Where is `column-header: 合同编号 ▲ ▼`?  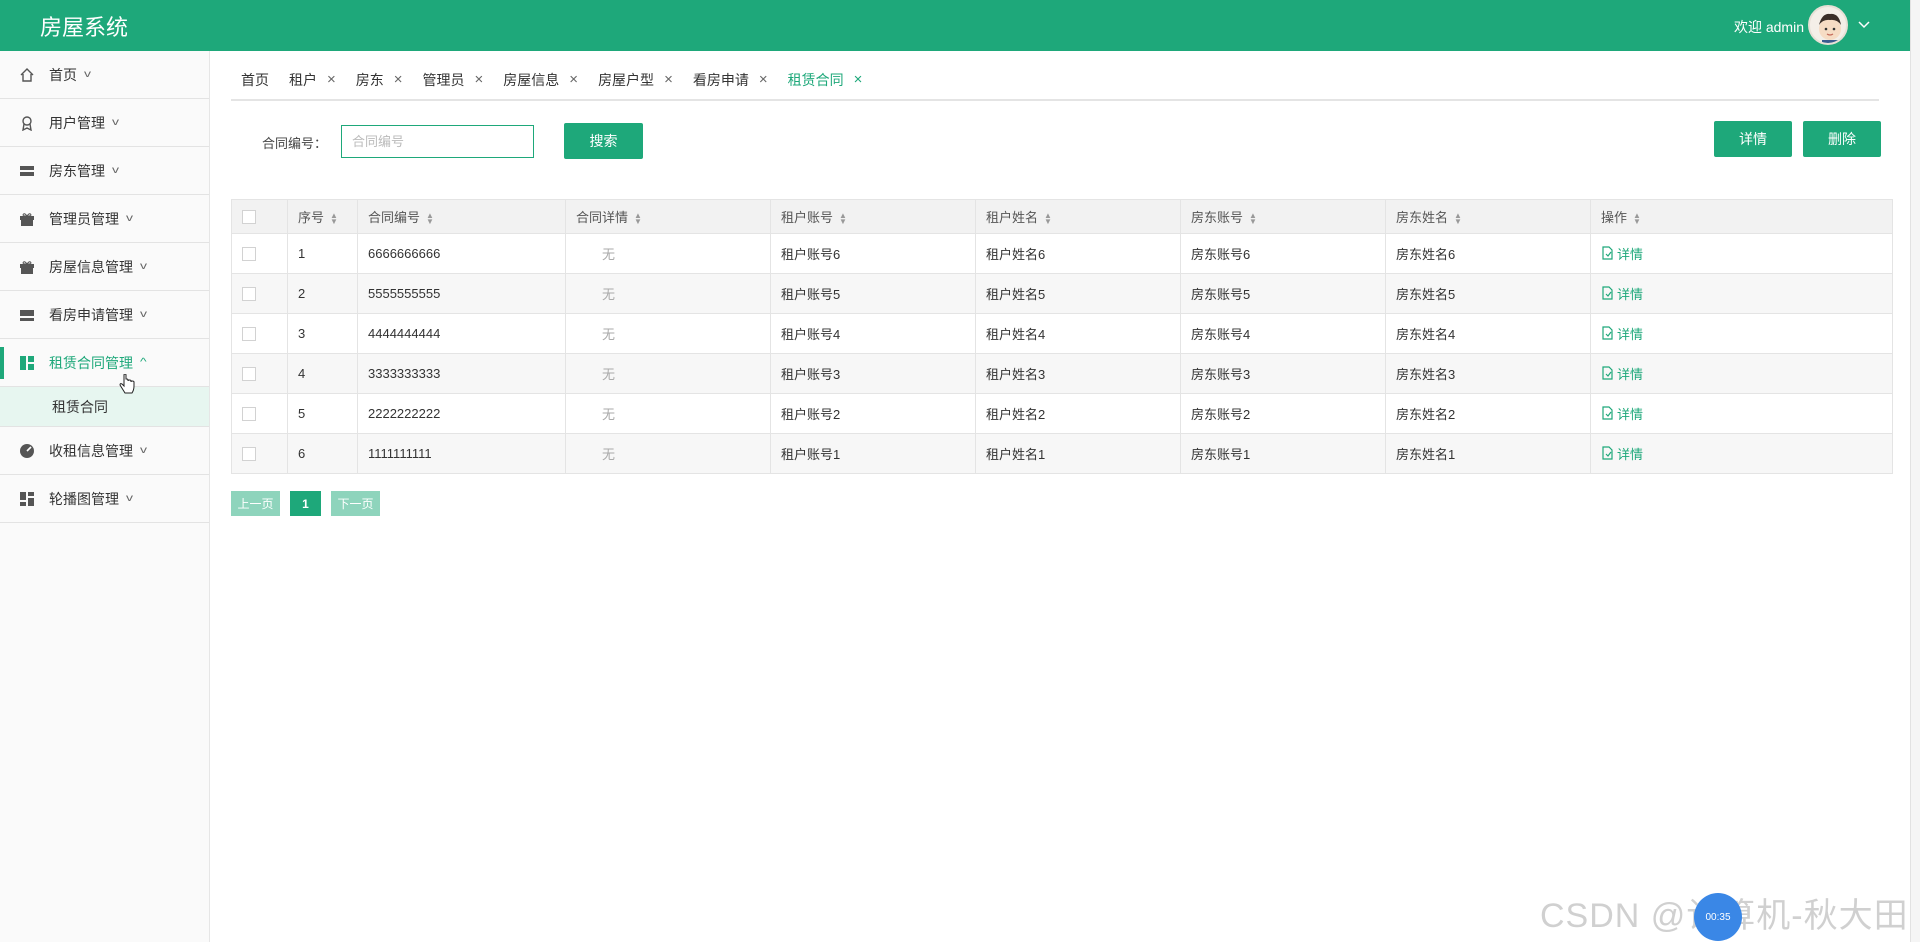
column-header: 合同编号 ▲ ▼ is located at coordinates (461, 216).